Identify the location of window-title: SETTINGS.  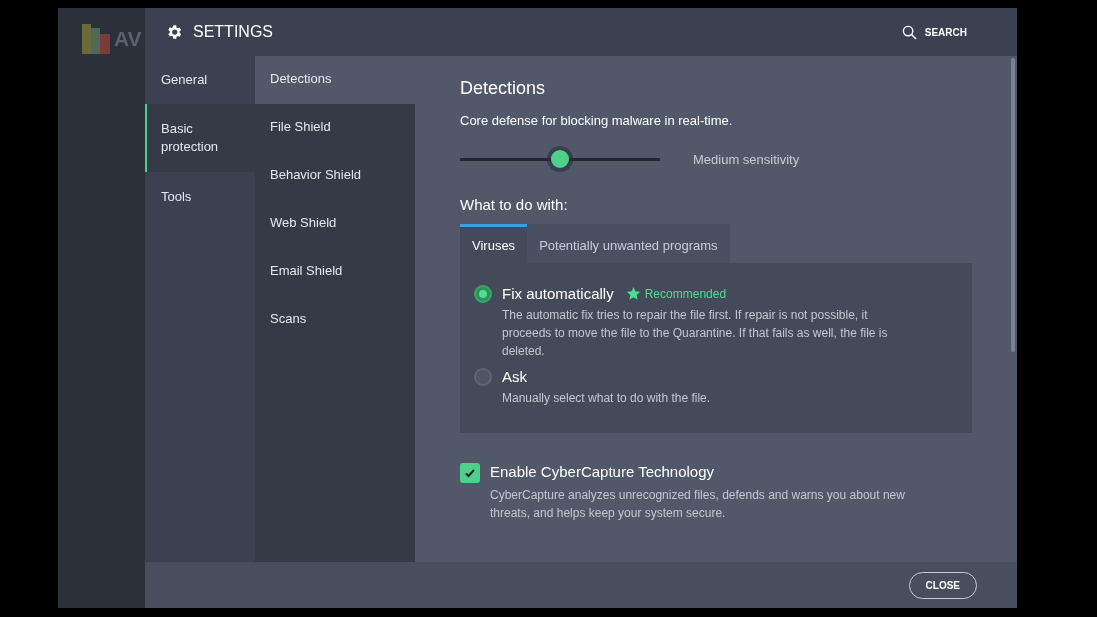
(233, 32).